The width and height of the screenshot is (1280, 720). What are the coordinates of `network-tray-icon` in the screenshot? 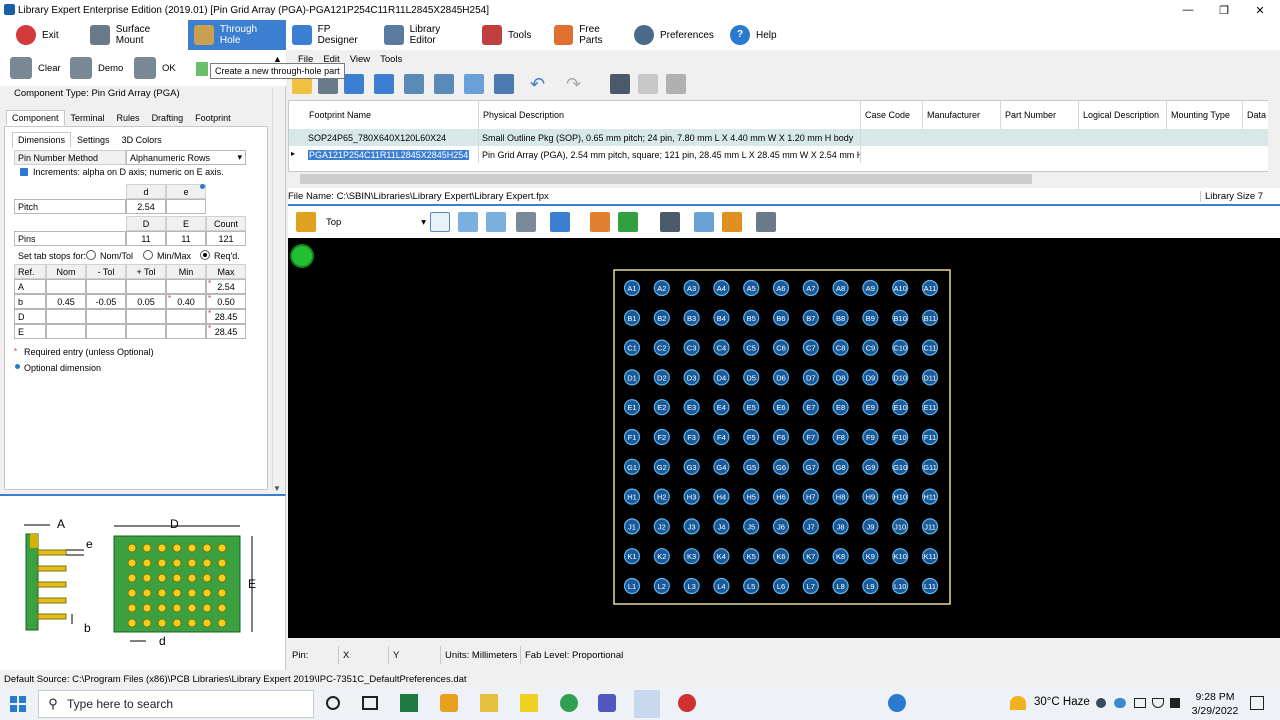 It's located at (1101, 703).